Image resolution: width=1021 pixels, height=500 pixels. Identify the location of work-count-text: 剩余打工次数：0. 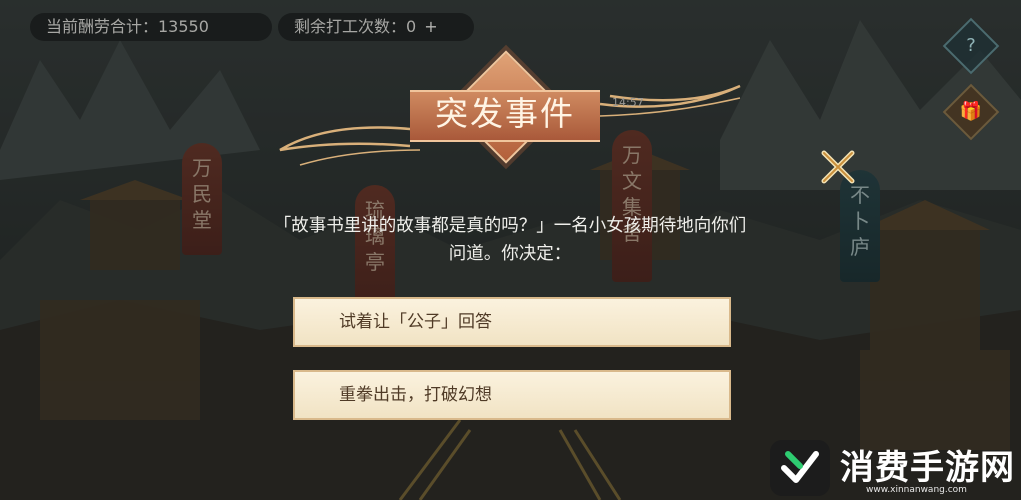
(355, 26).